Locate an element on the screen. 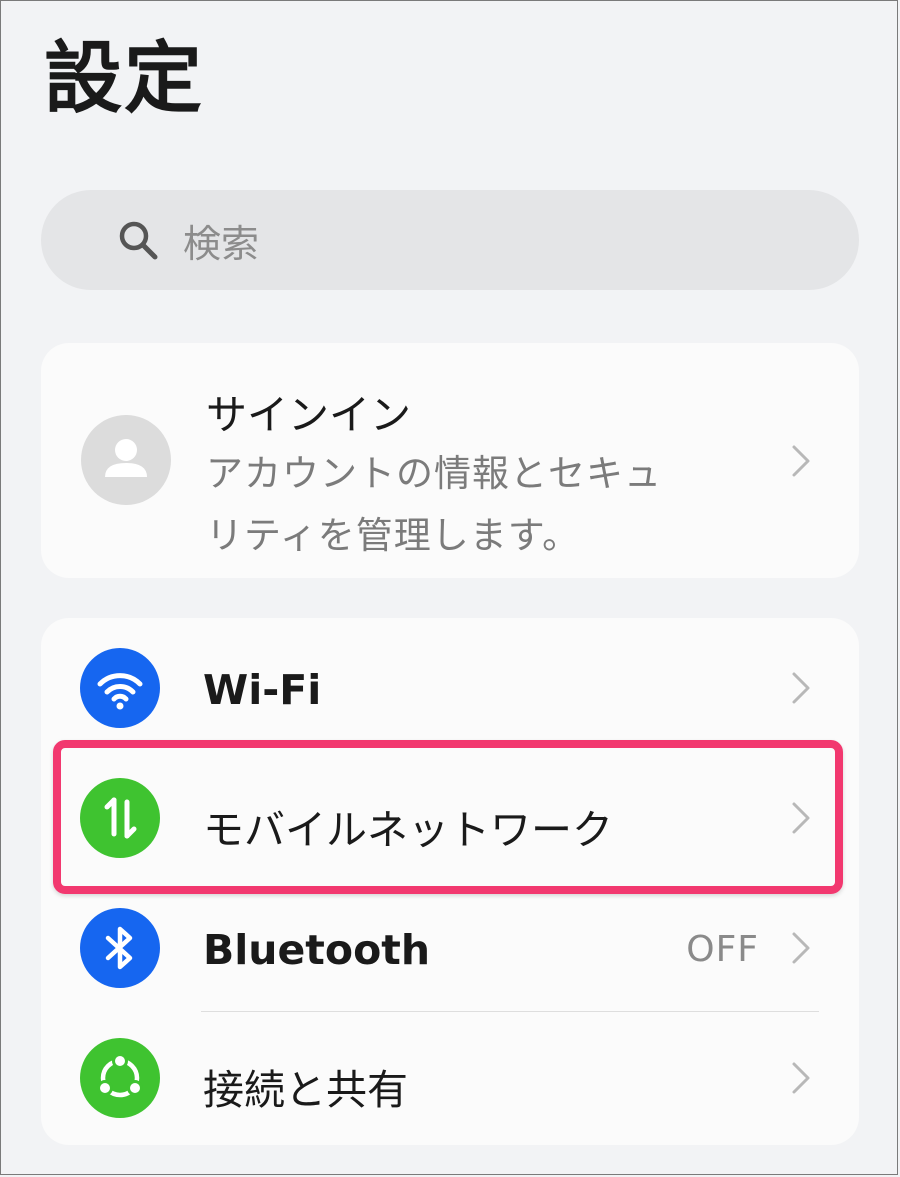 This screenshot has height=1177, width=900. wifi-icon is located at coordinates (120, 688).